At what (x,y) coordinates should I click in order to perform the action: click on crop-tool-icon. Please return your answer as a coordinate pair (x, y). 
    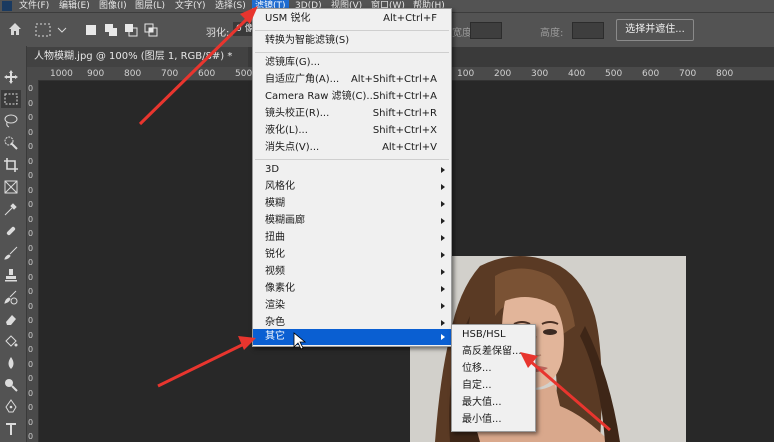
    Looking at the image, I should click on (11, 165).